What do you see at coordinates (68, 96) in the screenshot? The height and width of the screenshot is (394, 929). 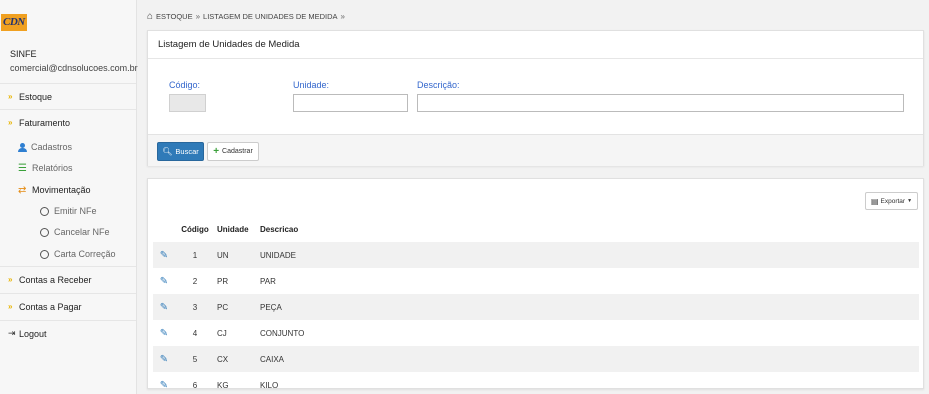 I see `sidebar-item-estoque: » Estoque` at bounding box center [68, 96].